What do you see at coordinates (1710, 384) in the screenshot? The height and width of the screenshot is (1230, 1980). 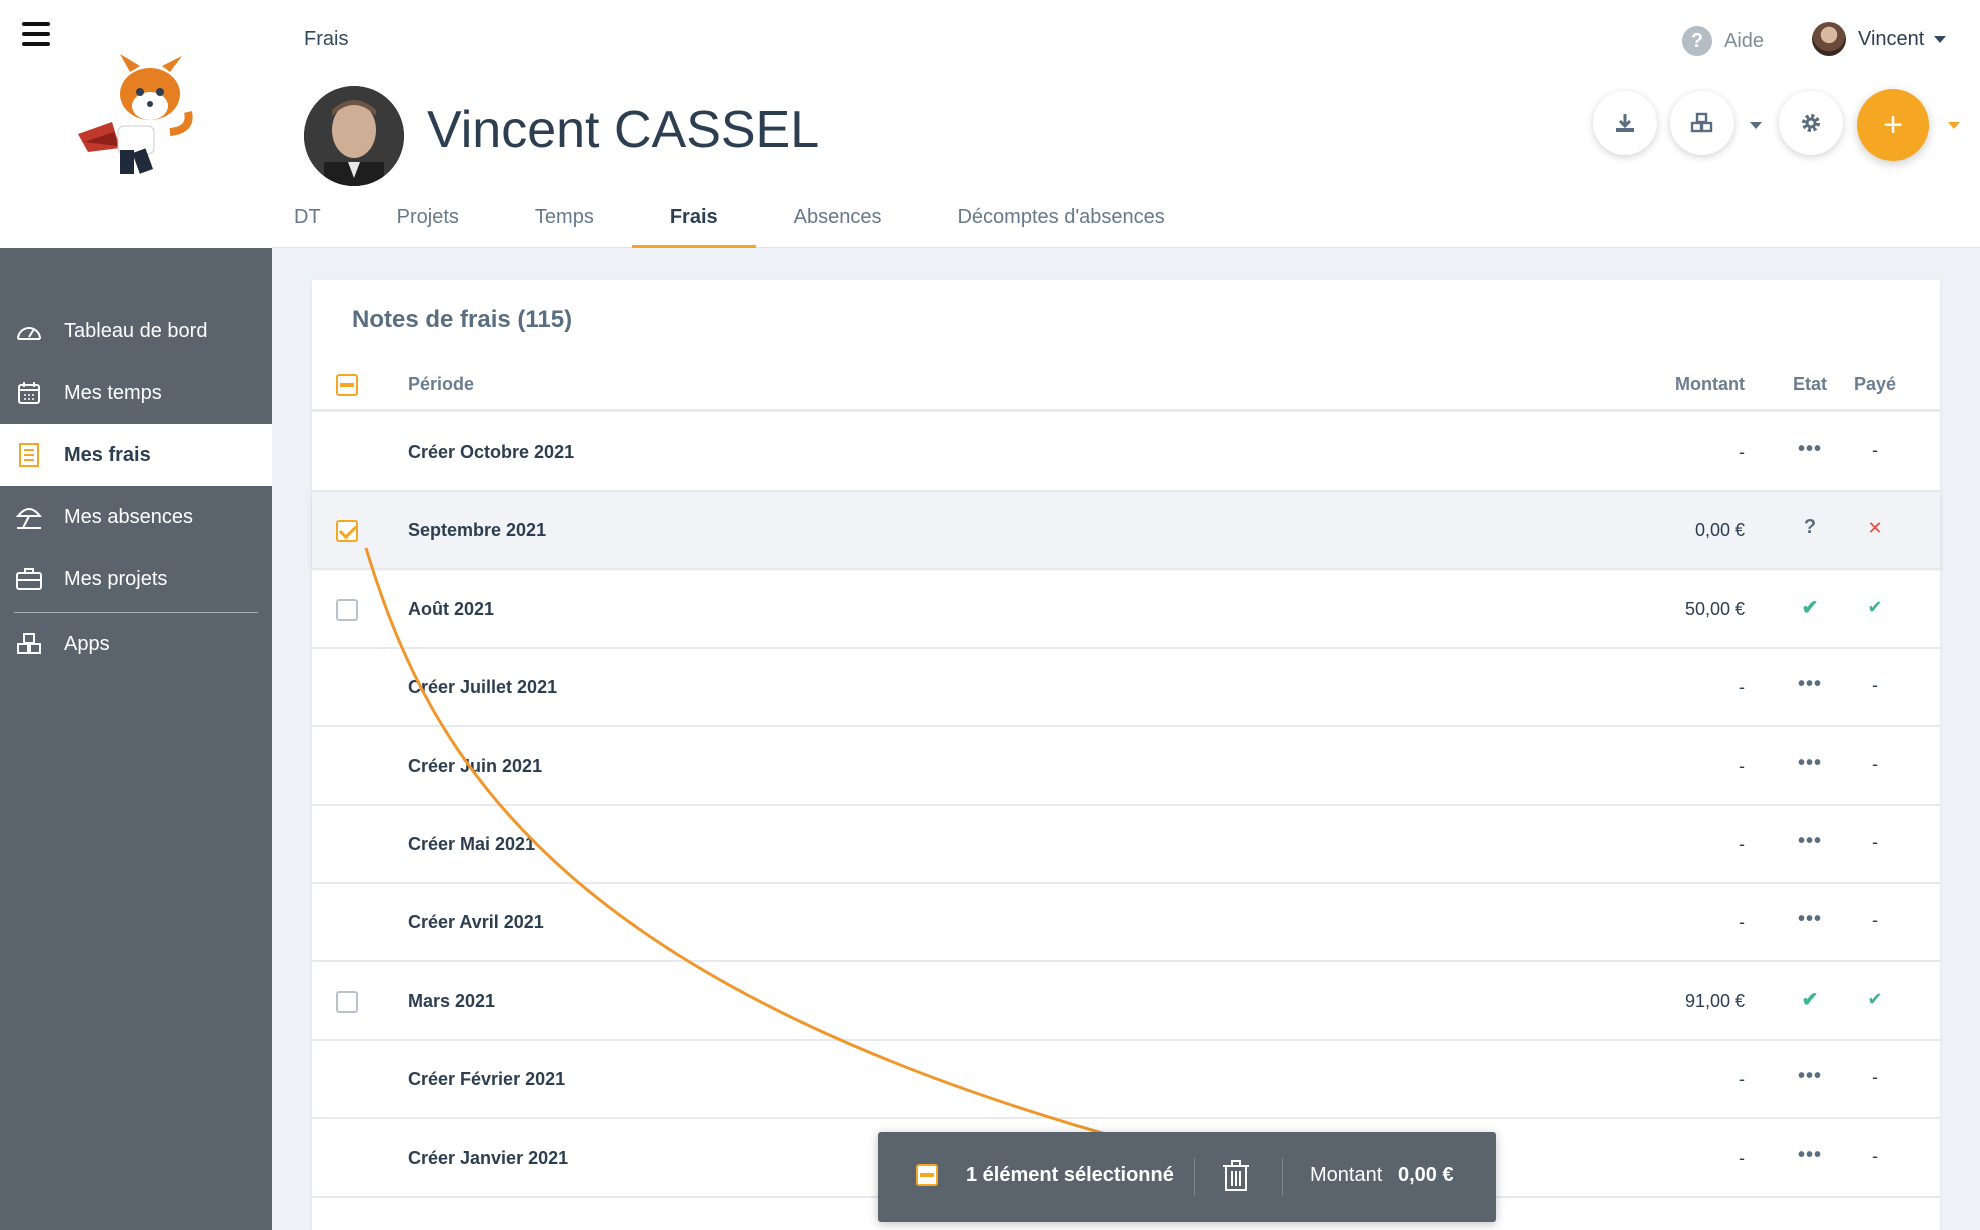 I see `column-header-amount: Montant` at bounding box center [1710, 384].